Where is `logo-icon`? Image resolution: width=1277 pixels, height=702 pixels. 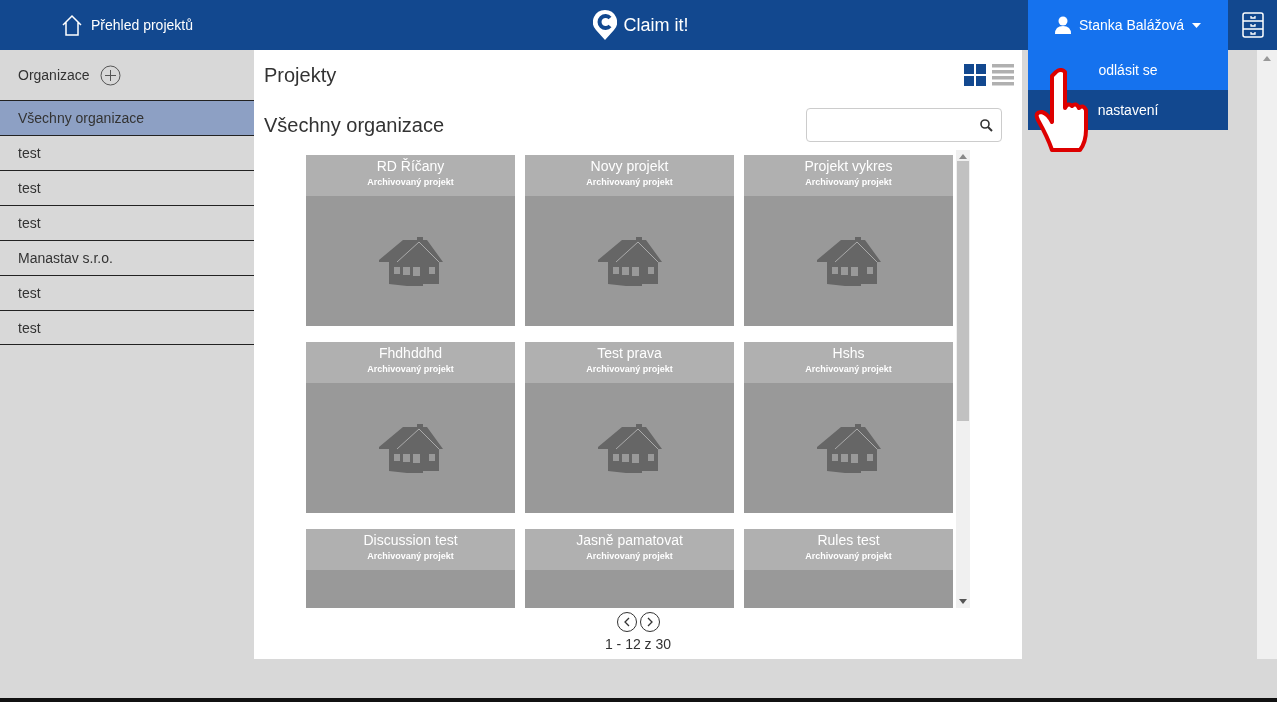
logo-icon is located at coordinates (605, 25).